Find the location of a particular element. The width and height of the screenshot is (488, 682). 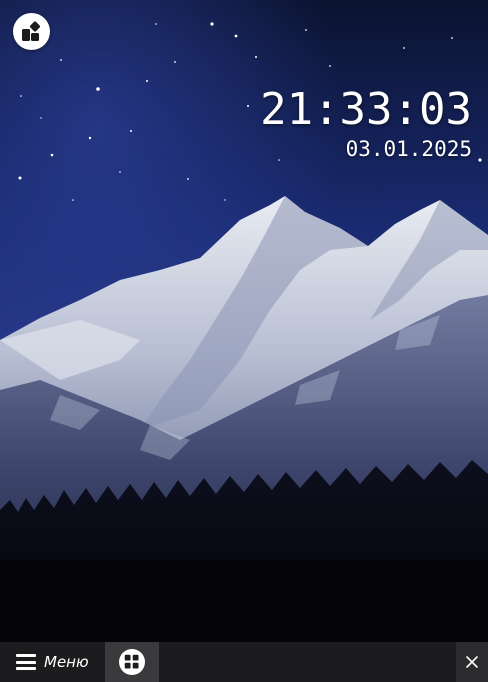

app-icon-container is located at coordinates (132, 662).